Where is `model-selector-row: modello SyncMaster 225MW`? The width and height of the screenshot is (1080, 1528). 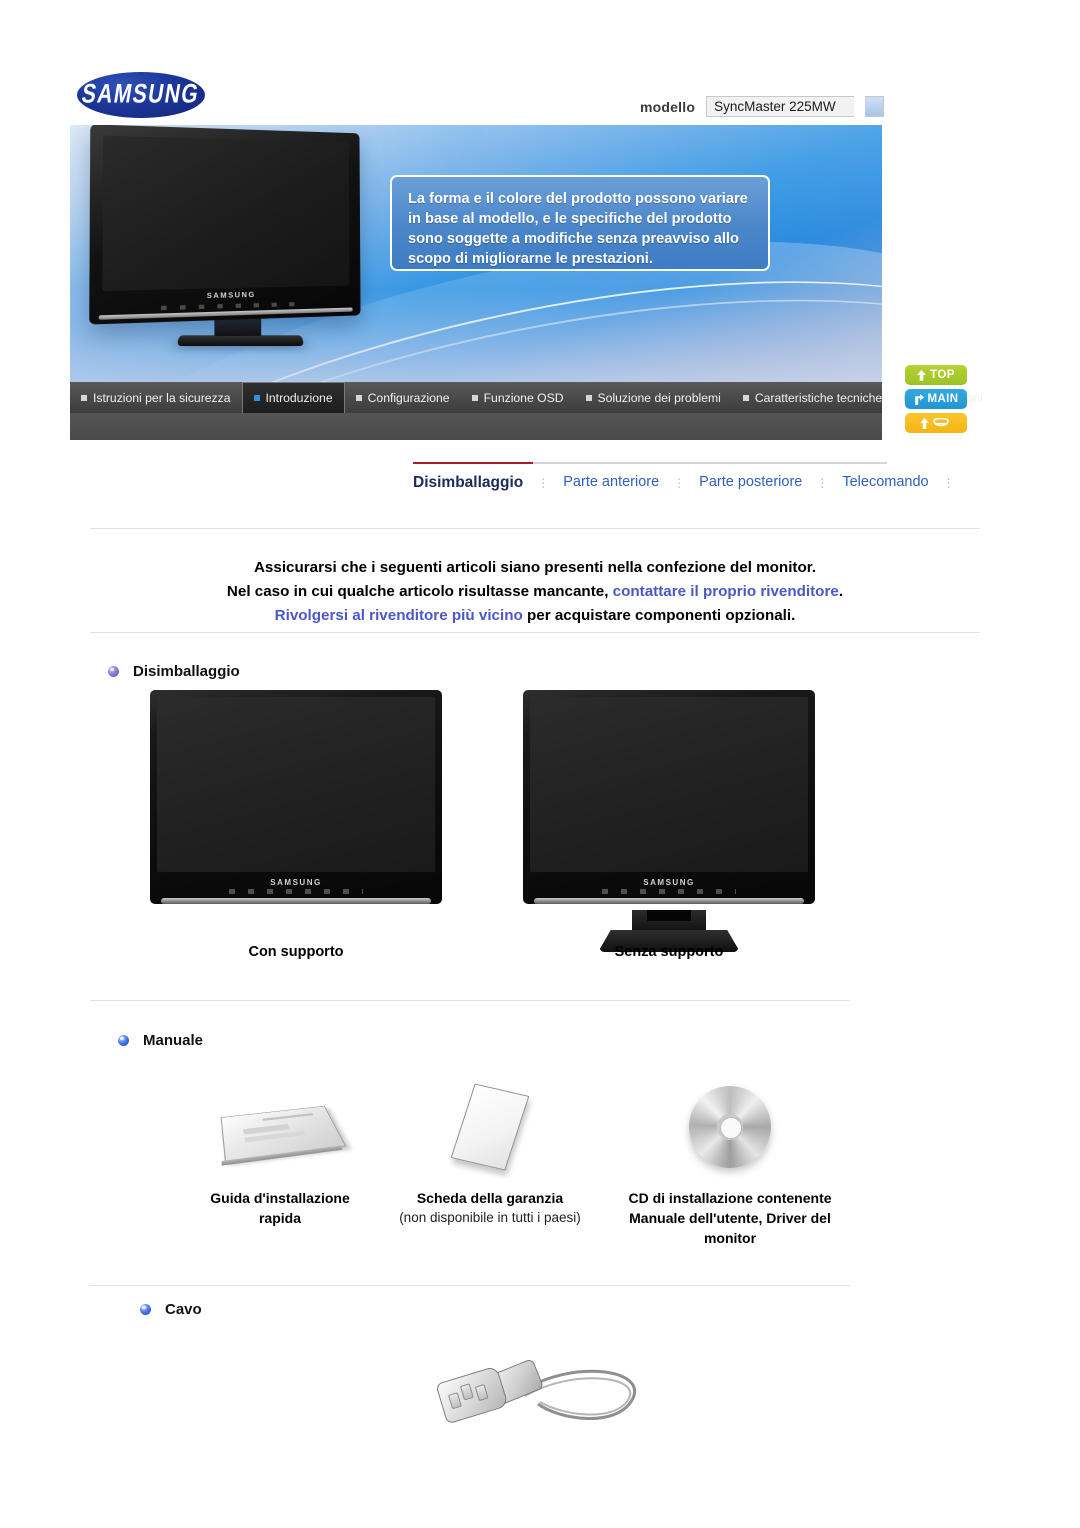 model-selector-row: modello SyncMaster 225MW is located at coordinates (762, 106).